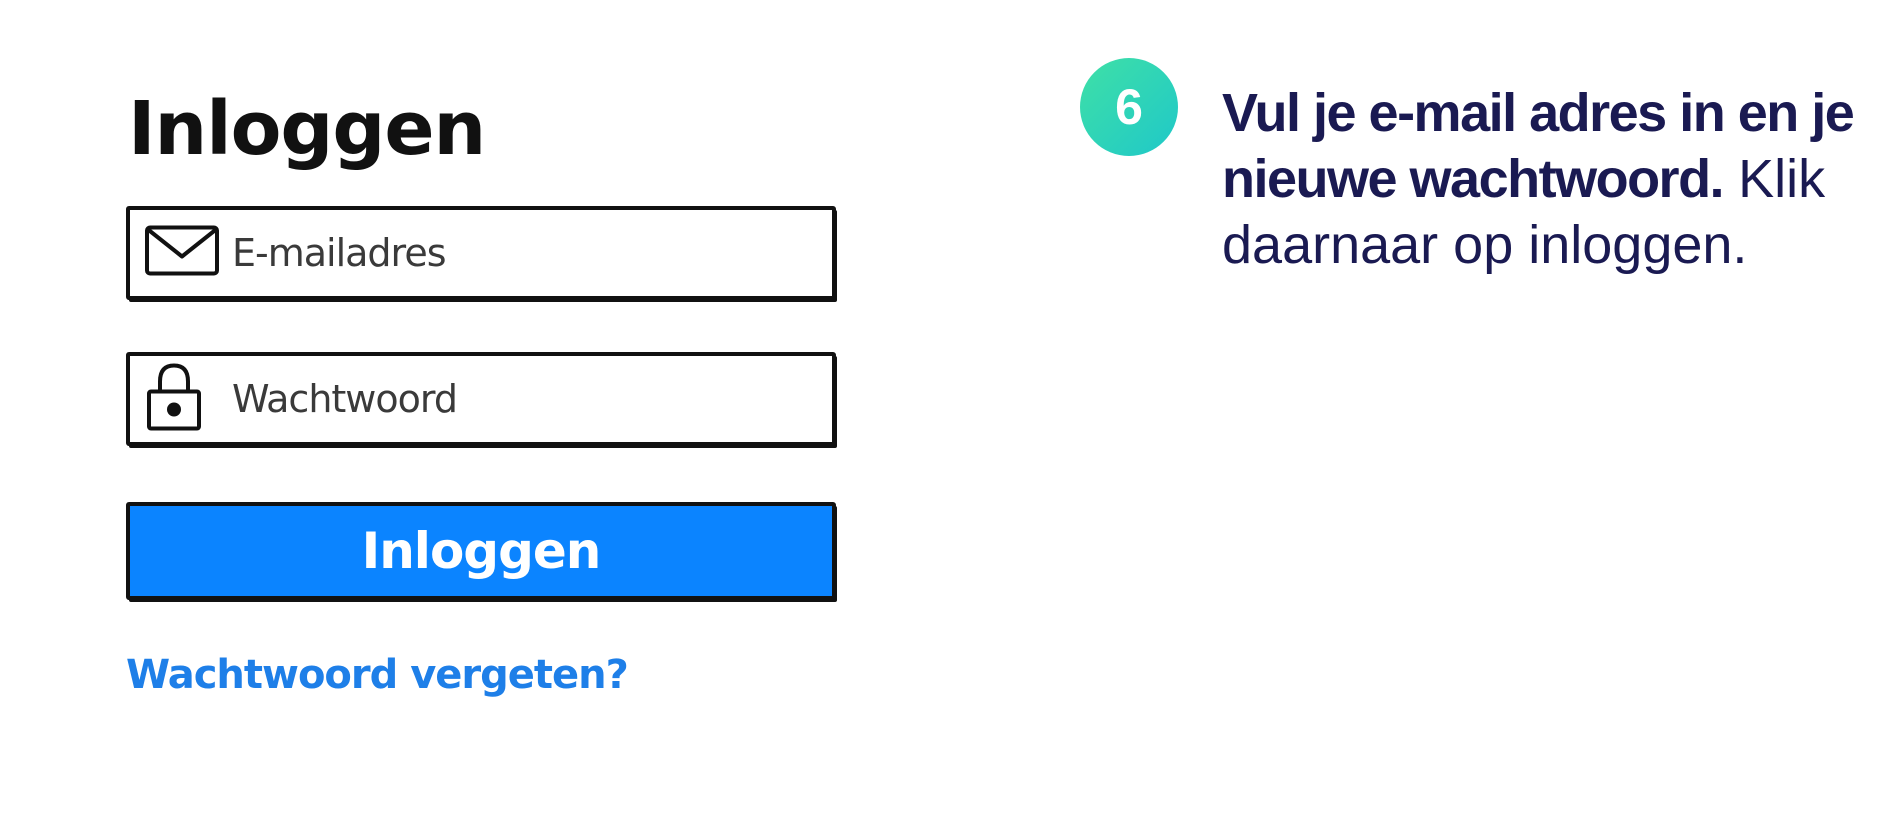  I want to click on page-title: Inloggen, so click(307, 129).